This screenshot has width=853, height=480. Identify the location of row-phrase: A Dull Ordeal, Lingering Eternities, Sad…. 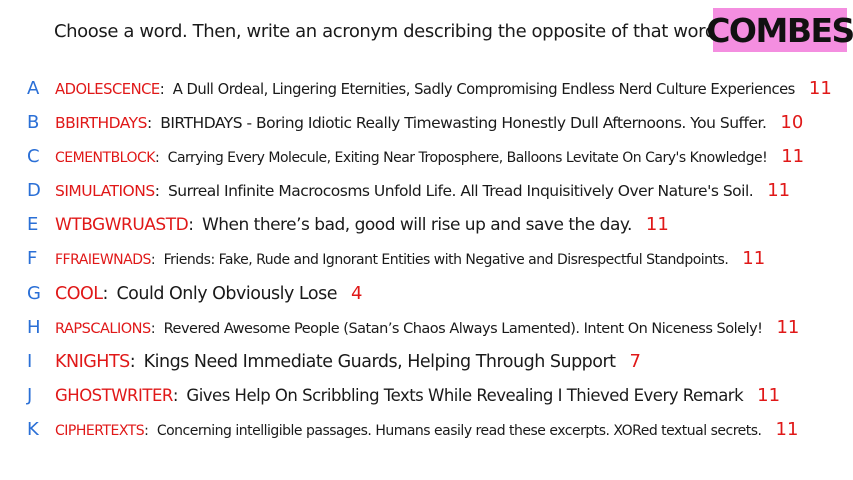
(484, 89).